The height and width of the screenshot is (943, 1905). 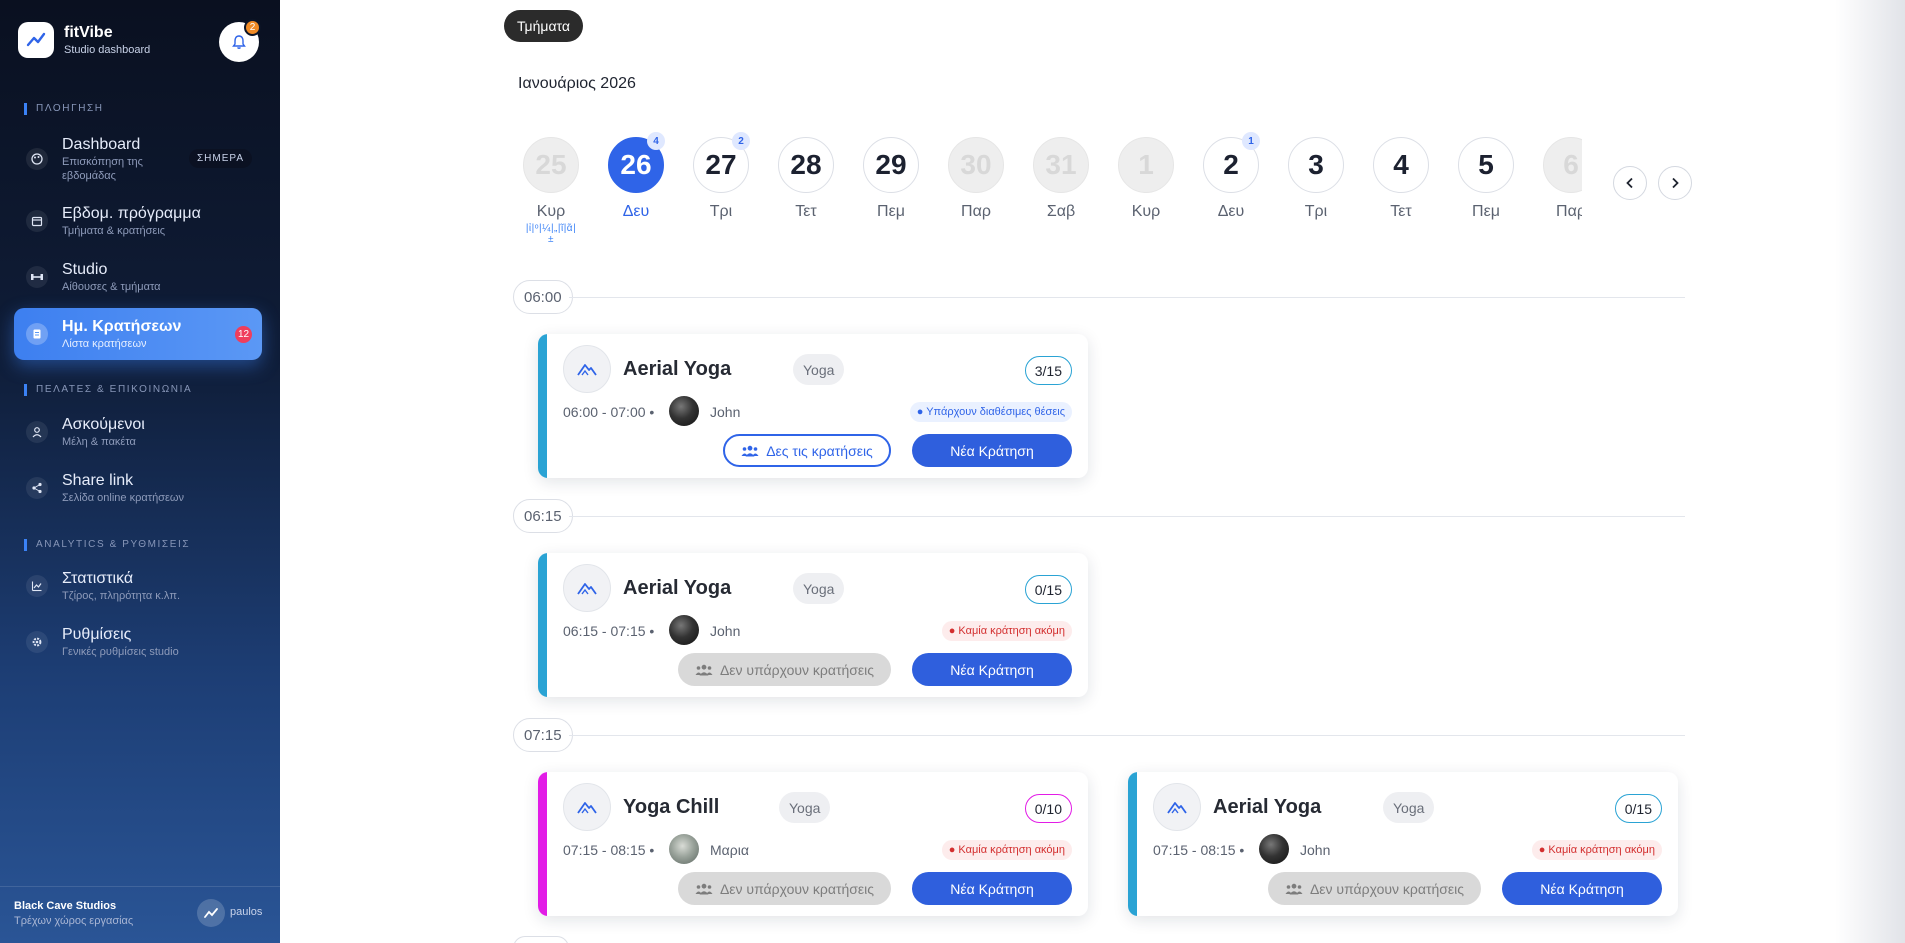 I want to click on day-number: 27, so click(x=721, y=164).